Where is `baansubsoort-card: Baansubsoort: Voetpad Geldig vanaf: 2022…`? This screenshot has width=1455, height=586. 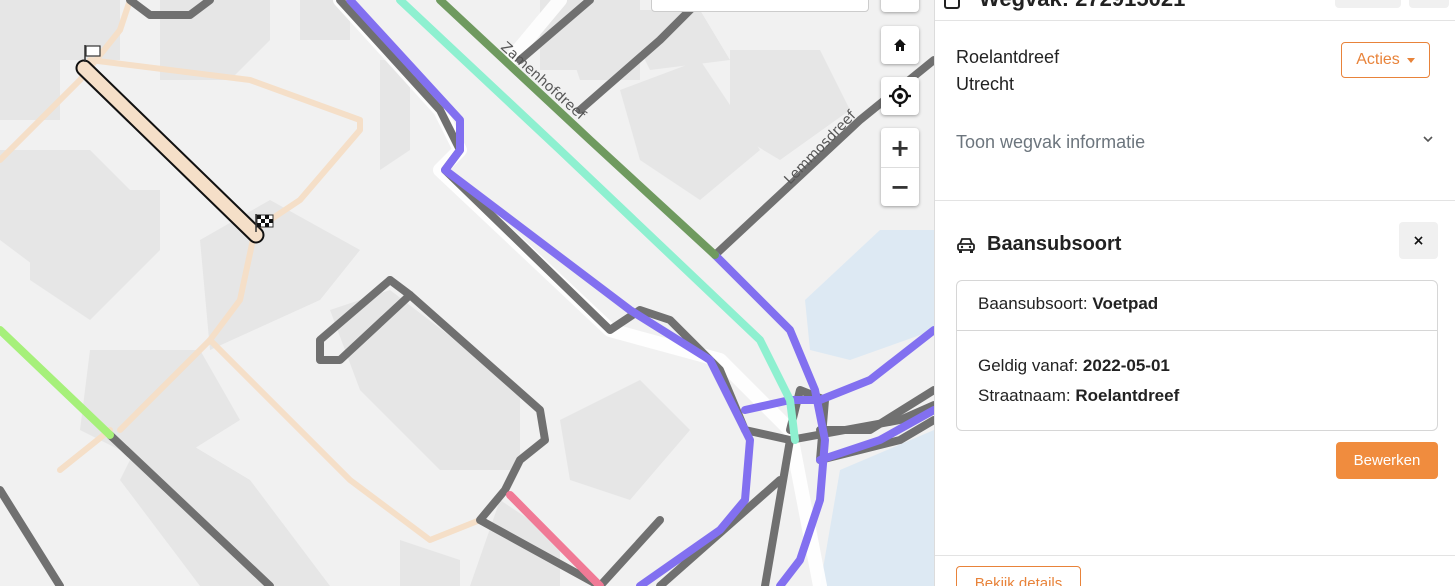
baansubsoort-card: Baansubsoort: Voetpad Geldig vanaf: 2022… is located at coordinates (1197, 355).